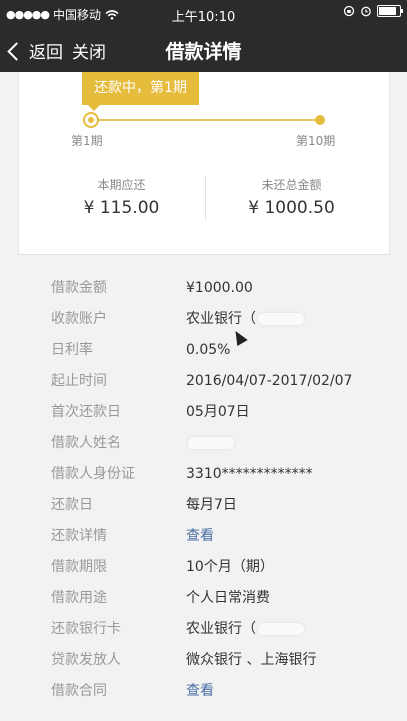  What do you see at coordinates (91, 120) in the screenshot?
I see `progress-start-dot` at bounding box center [91, 120].